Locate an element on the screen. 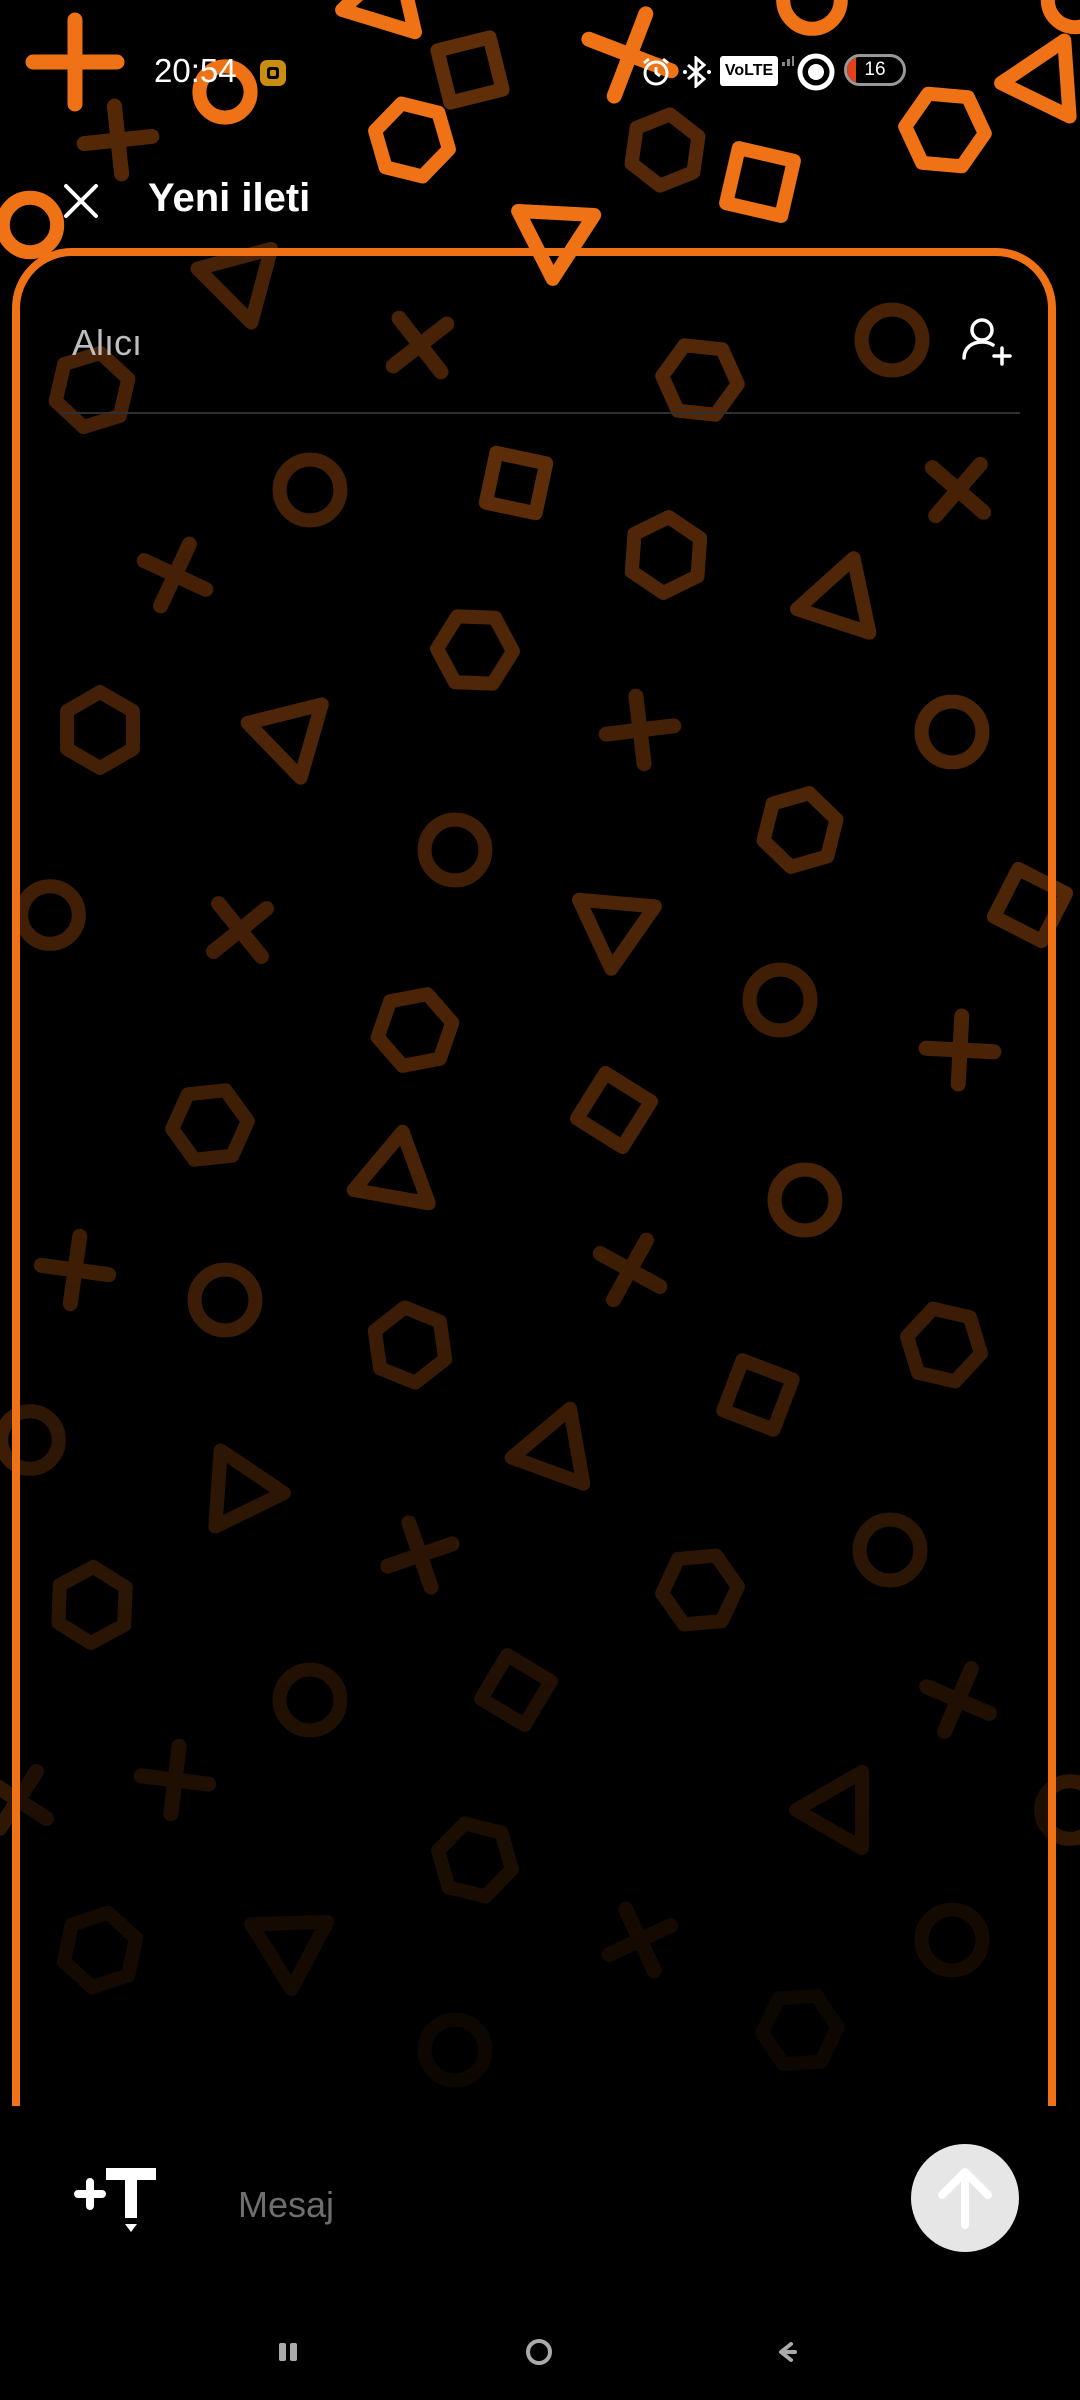  message-composer is located at coordinates (540, 2201).